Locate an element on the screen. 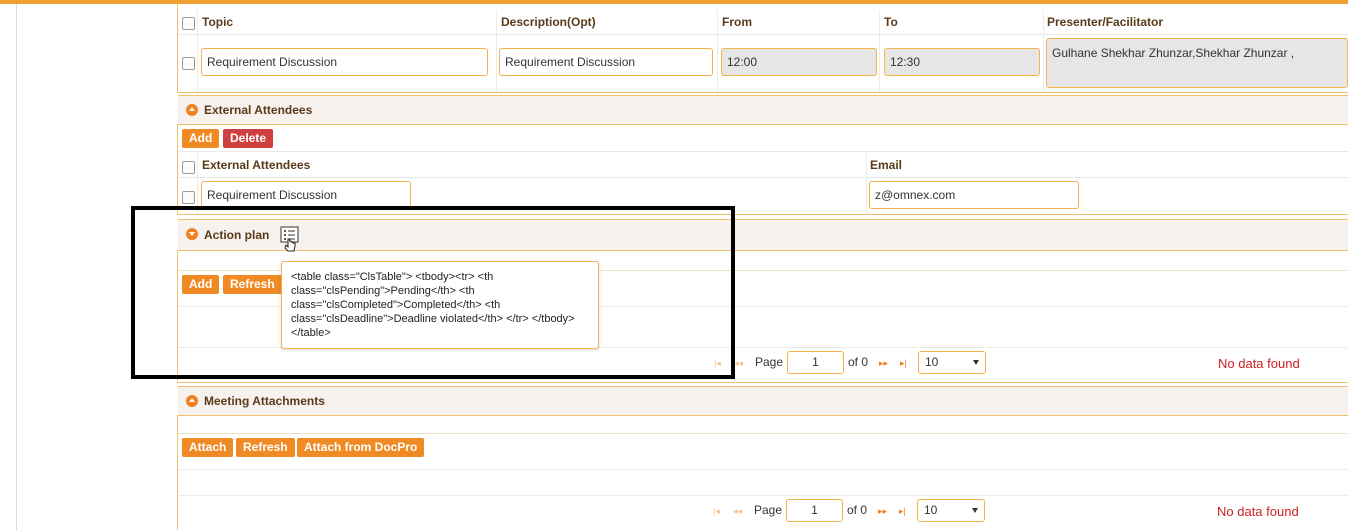 This screenshot has height=530, width=1348. left-divider is located at coordinates (16, 267).